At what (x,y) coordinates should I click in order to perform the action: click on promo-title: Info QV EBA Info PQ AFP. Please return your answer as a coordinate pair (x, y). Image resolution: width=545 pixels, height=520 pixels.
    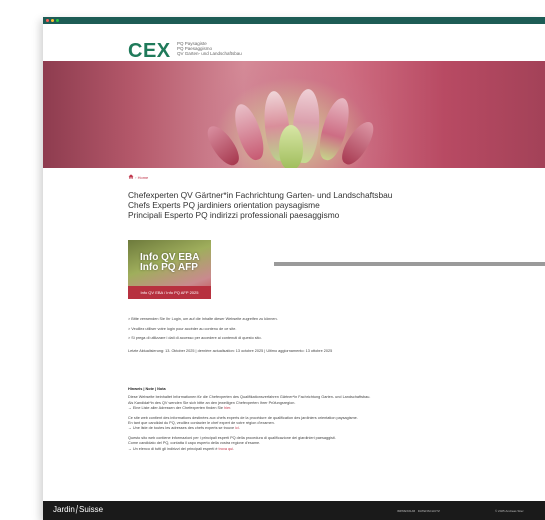
    Looking at the image, I should click on (169, 263).